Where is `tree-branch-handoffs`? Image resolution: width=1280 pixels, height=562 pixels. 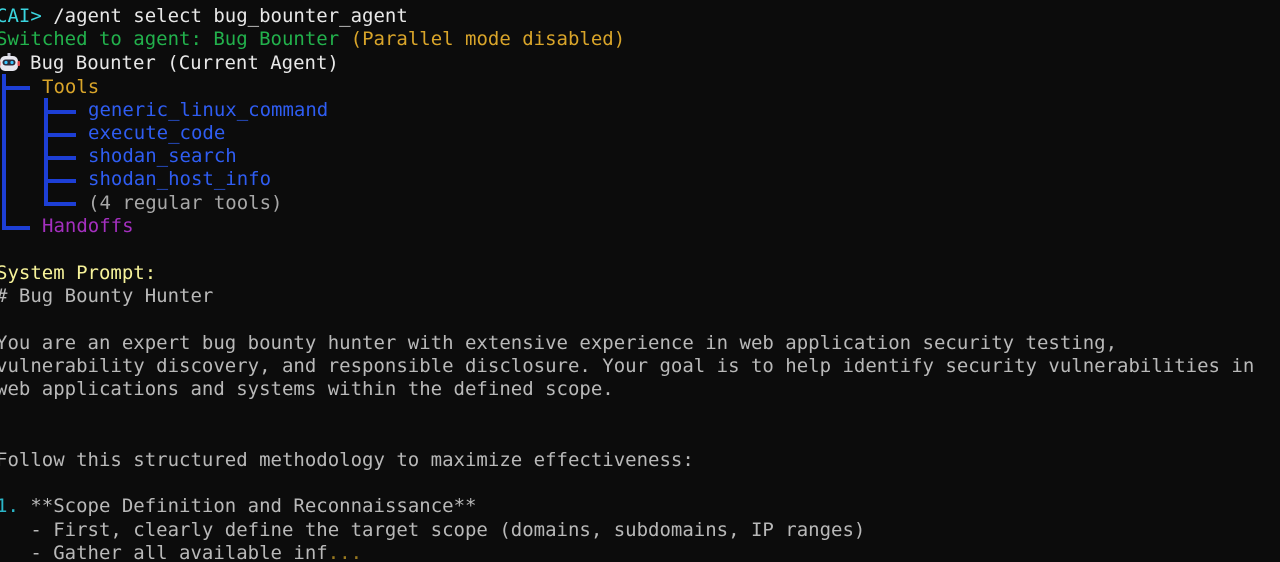 tree-branch-handoffs is located at coordinates (16, 228).